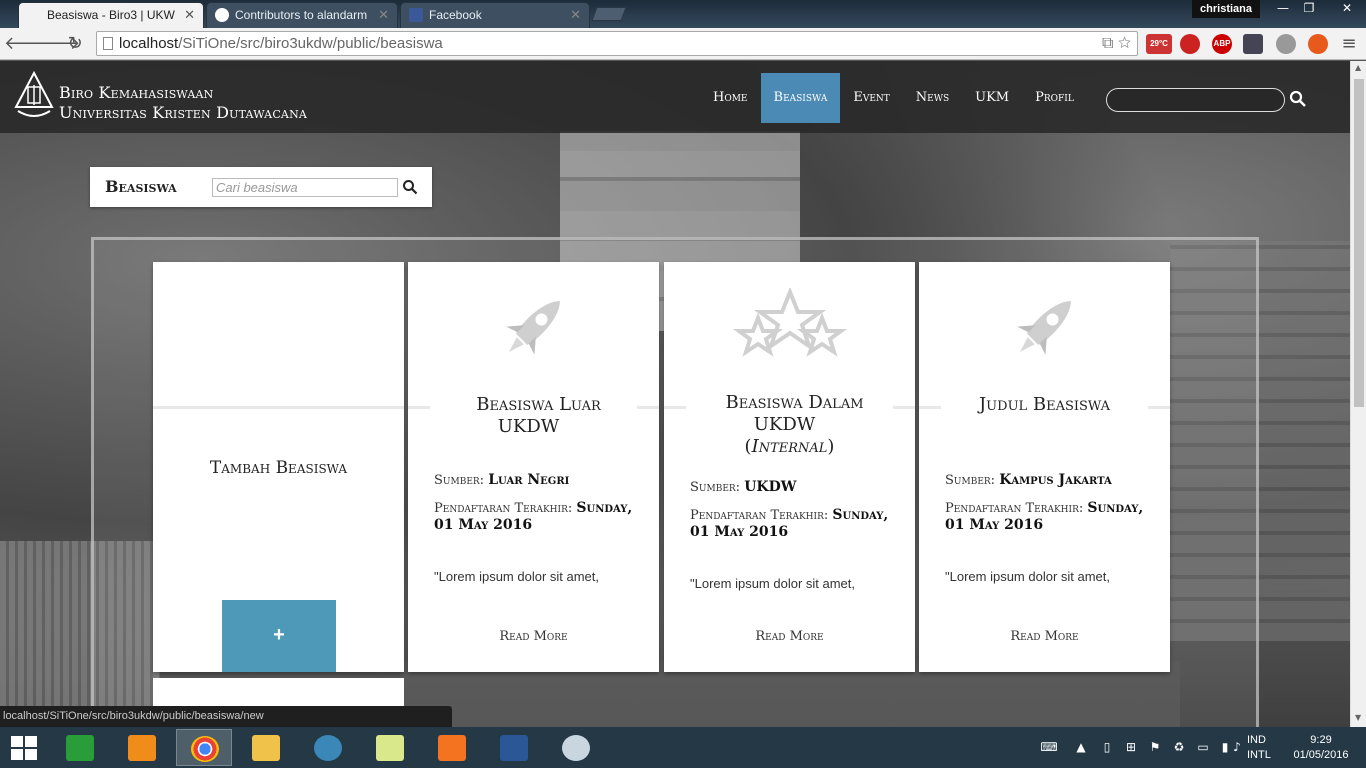 Image resolution: width=1366 pixels, height=768 pixels. Describe the element at coordinates (1179, 747) in the screenshot. I see `sync-icon: ♻` at that location.